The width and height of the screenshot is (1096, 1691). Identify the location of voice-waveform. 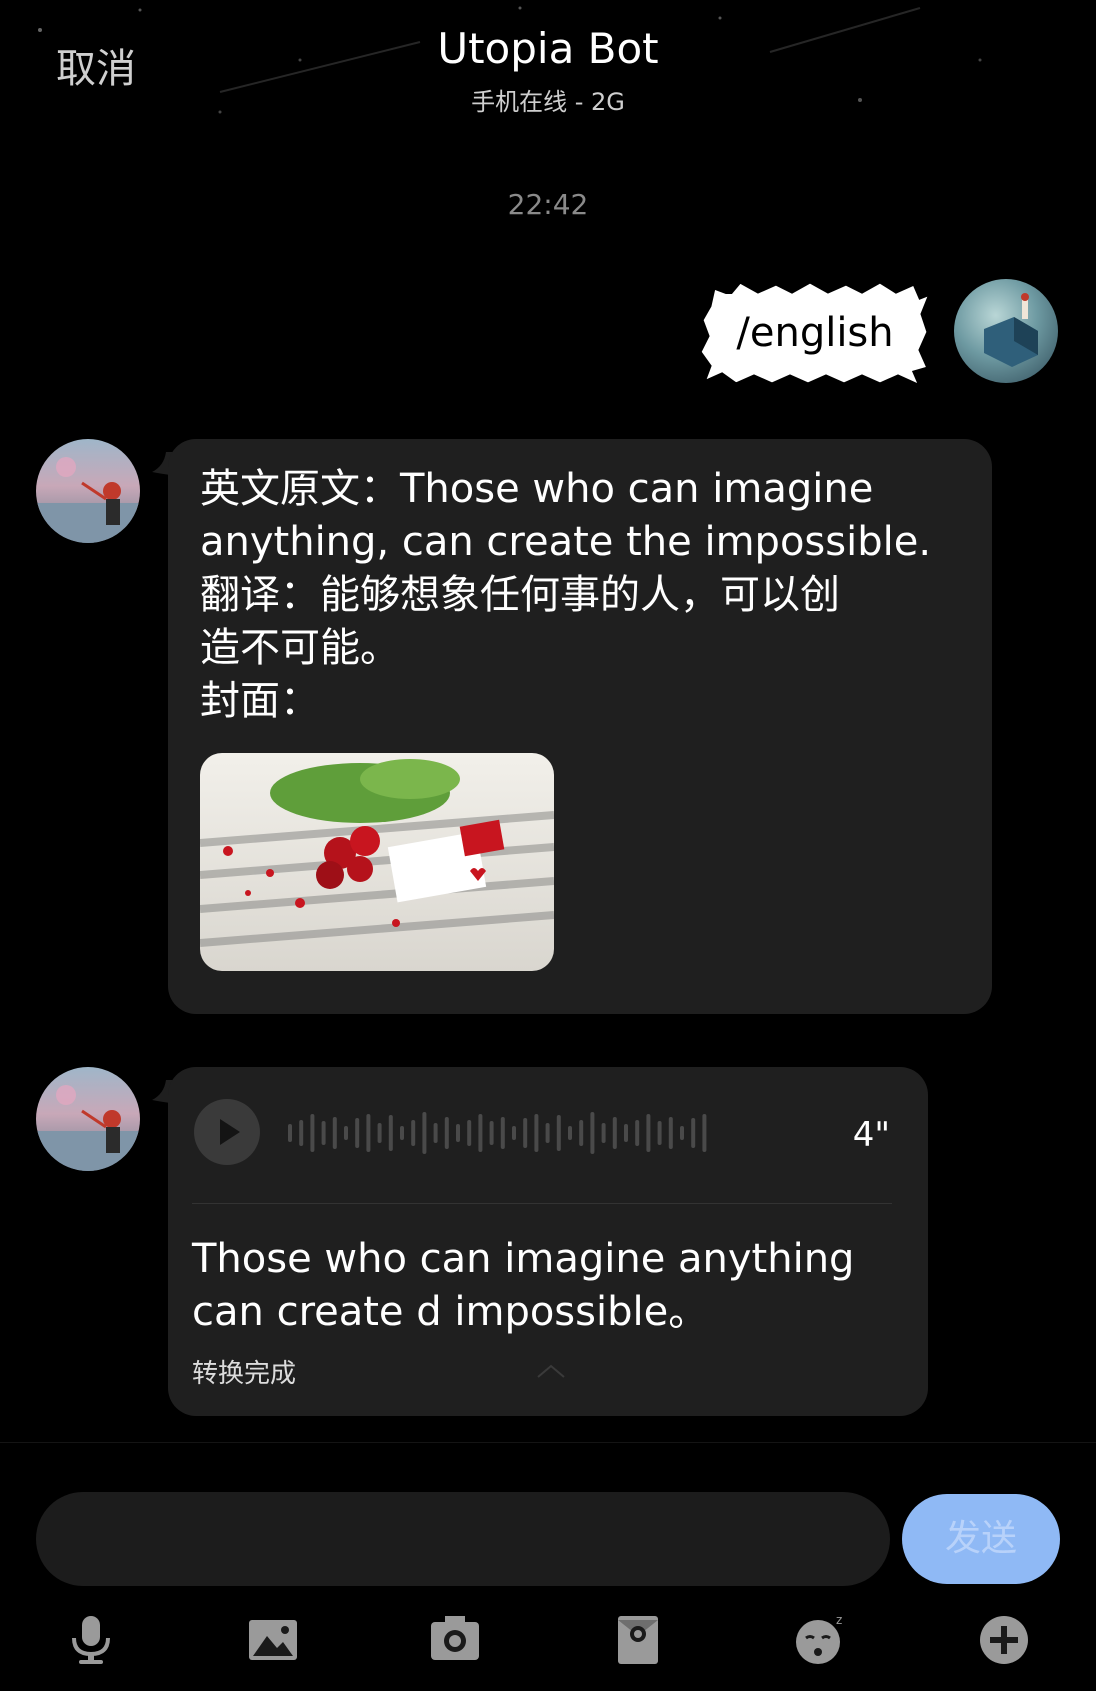
(497, 1133).